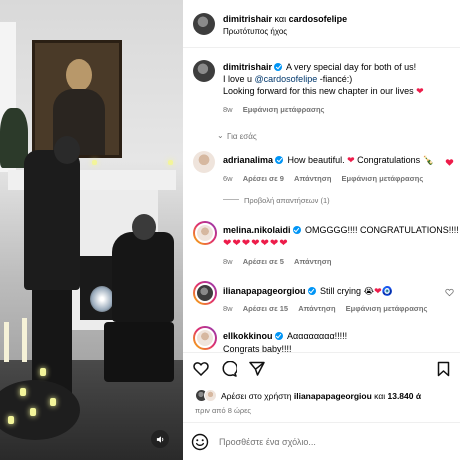 The image size is (460, 460). I want to click on mute-button, so click(160, 439).